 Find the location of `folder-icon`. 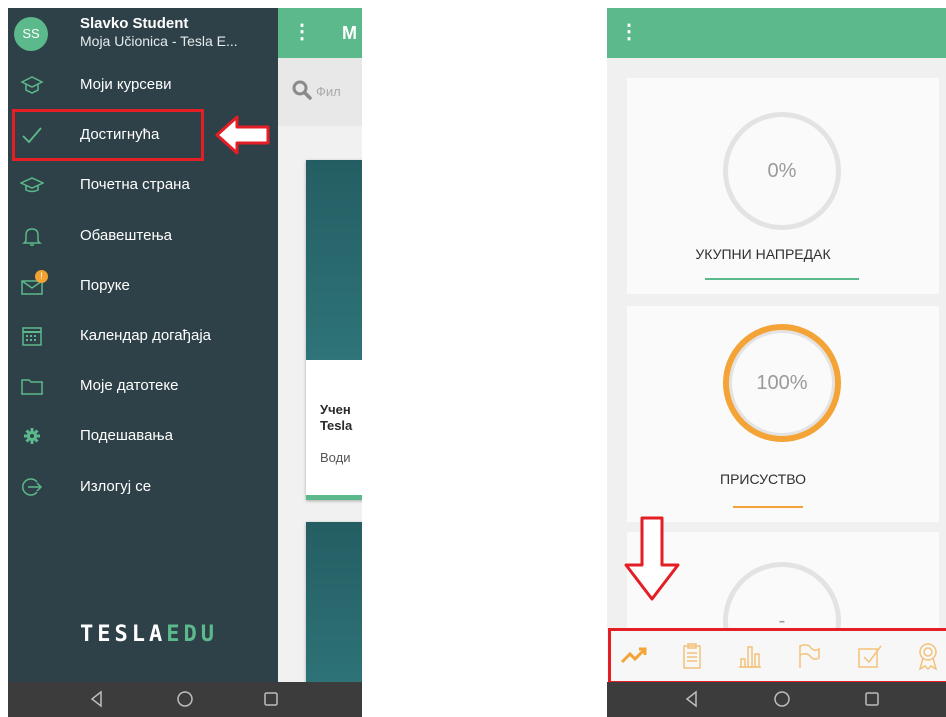

folder-icon is located at coordinates (32, 387).